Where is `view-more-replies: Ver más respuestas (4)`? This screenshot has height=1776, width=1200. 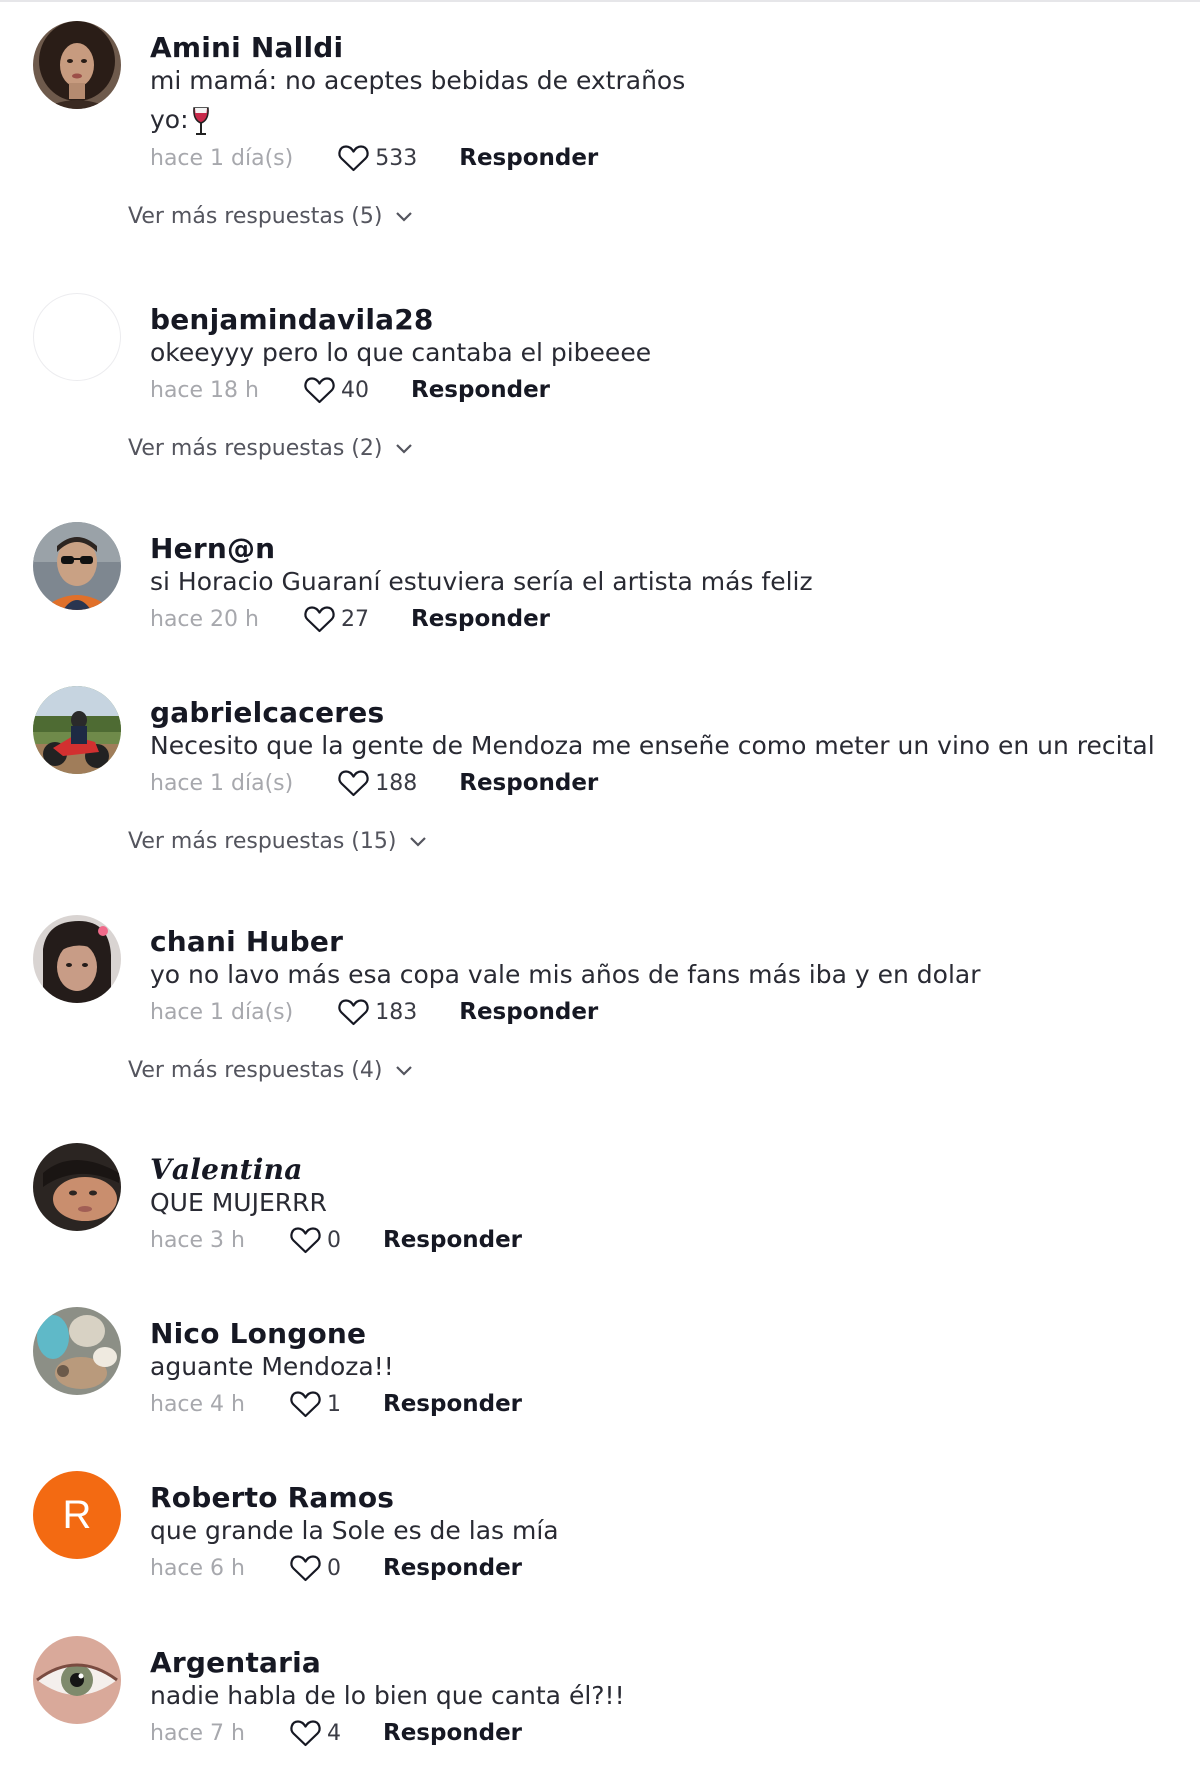
view-more-replies: Ver más respuestas (4) is located at coordinates (271, 1070).